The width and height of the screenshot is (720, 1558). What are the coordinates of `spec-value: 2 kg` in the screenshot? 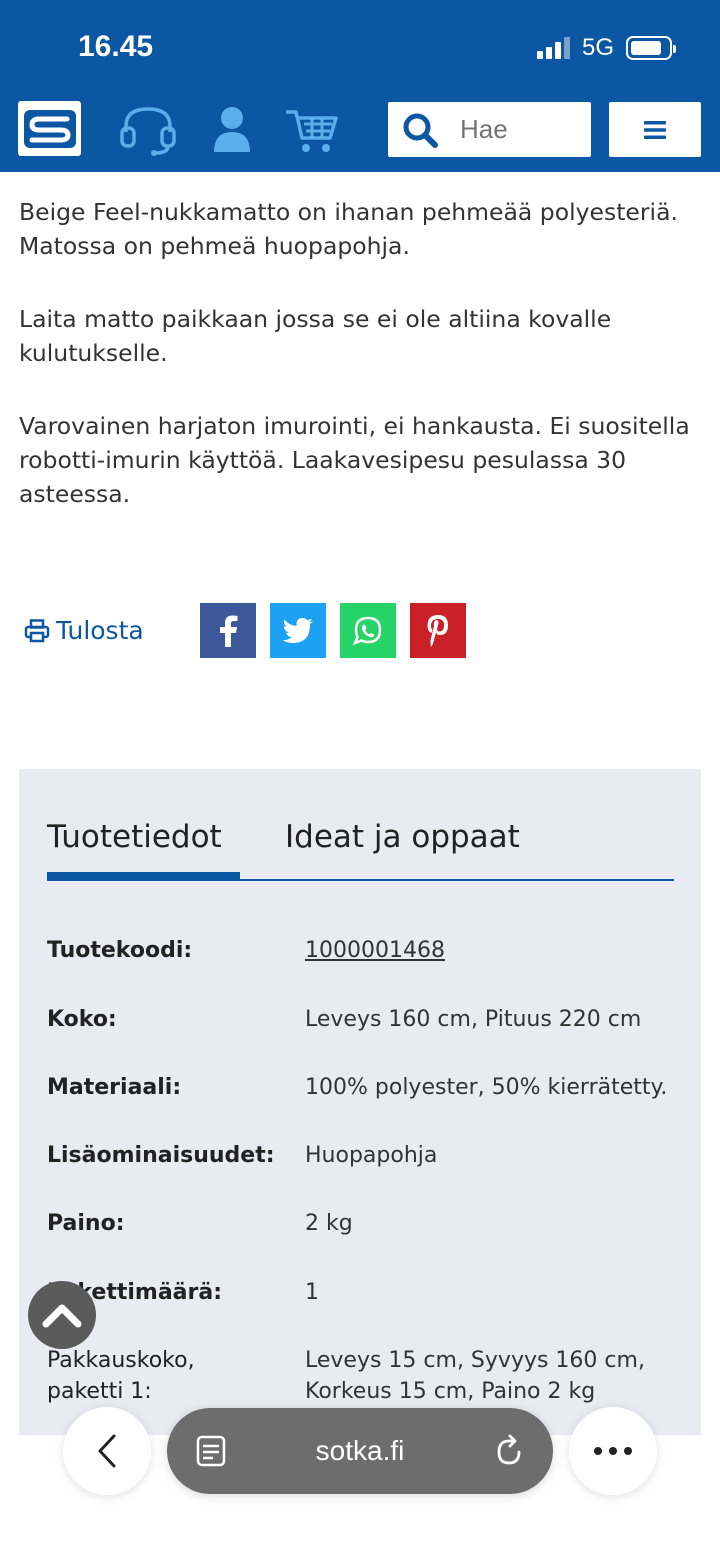 It's located at (329, 1223).